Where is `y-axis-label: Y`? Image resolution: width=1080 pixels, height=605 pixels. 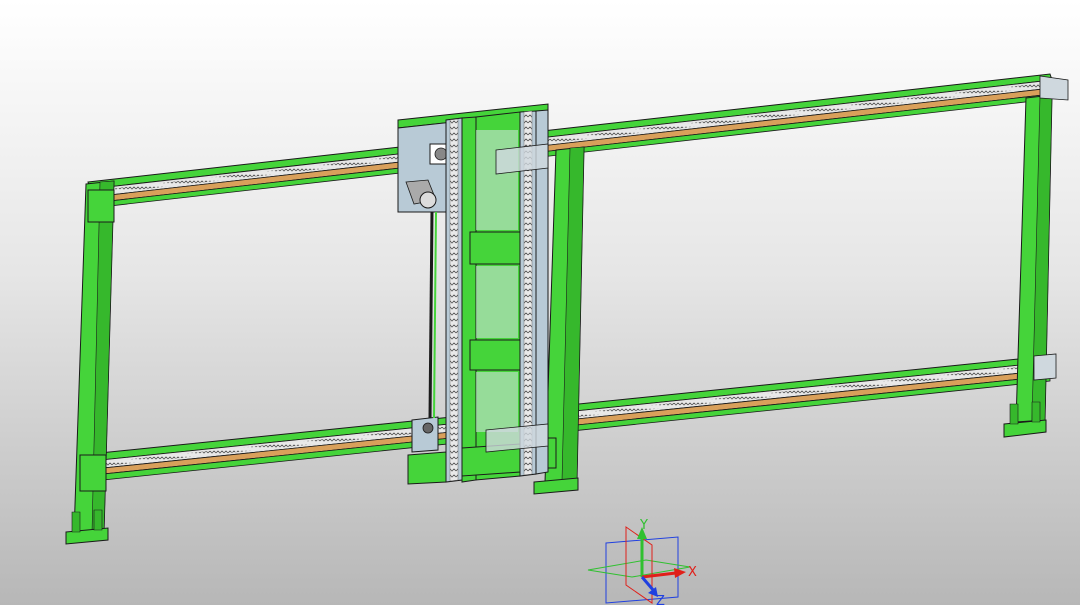
y-axis-label: Y is located at coordinates (643, 525).